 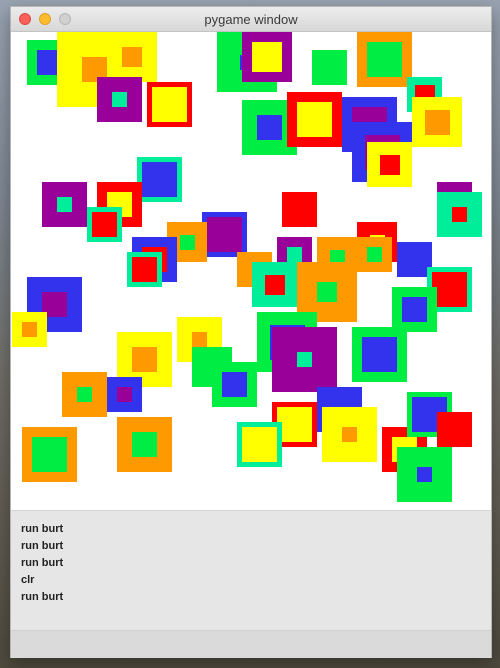 What do you see at coordinates (251, 644) in the screenshot?
I see `status-bar` at bounding box center [251, 644].